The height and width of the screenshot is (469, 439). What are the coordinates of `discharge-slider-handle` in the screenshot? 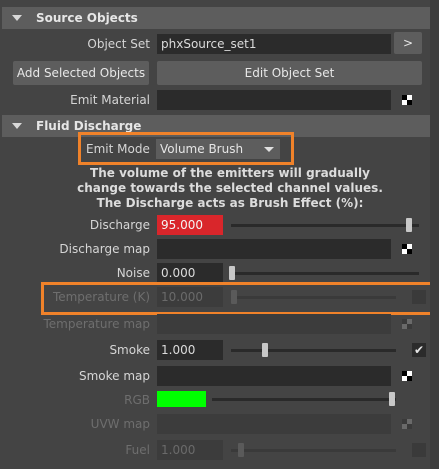 It's located at (409, 225).